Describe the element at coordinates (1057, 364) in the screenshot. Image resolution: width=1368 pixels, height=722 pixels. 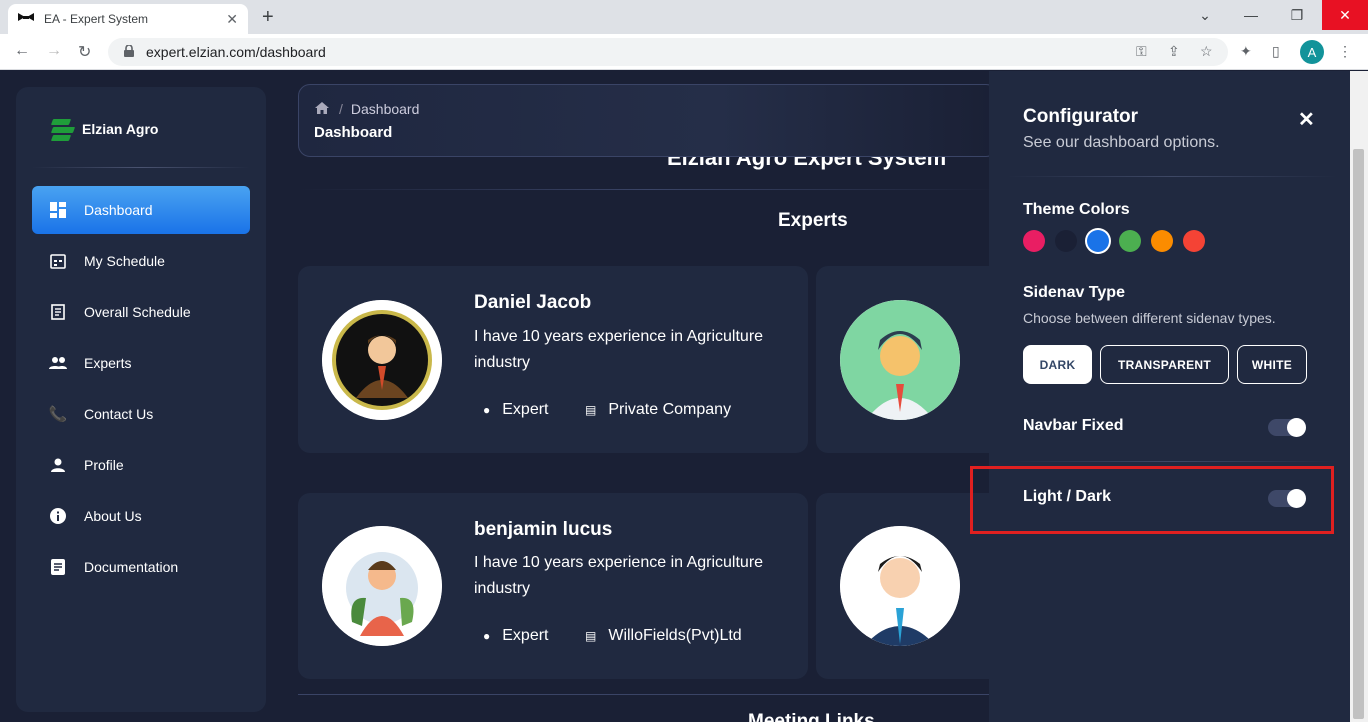
I see `sidenav-dark-button: DARK` at that location.